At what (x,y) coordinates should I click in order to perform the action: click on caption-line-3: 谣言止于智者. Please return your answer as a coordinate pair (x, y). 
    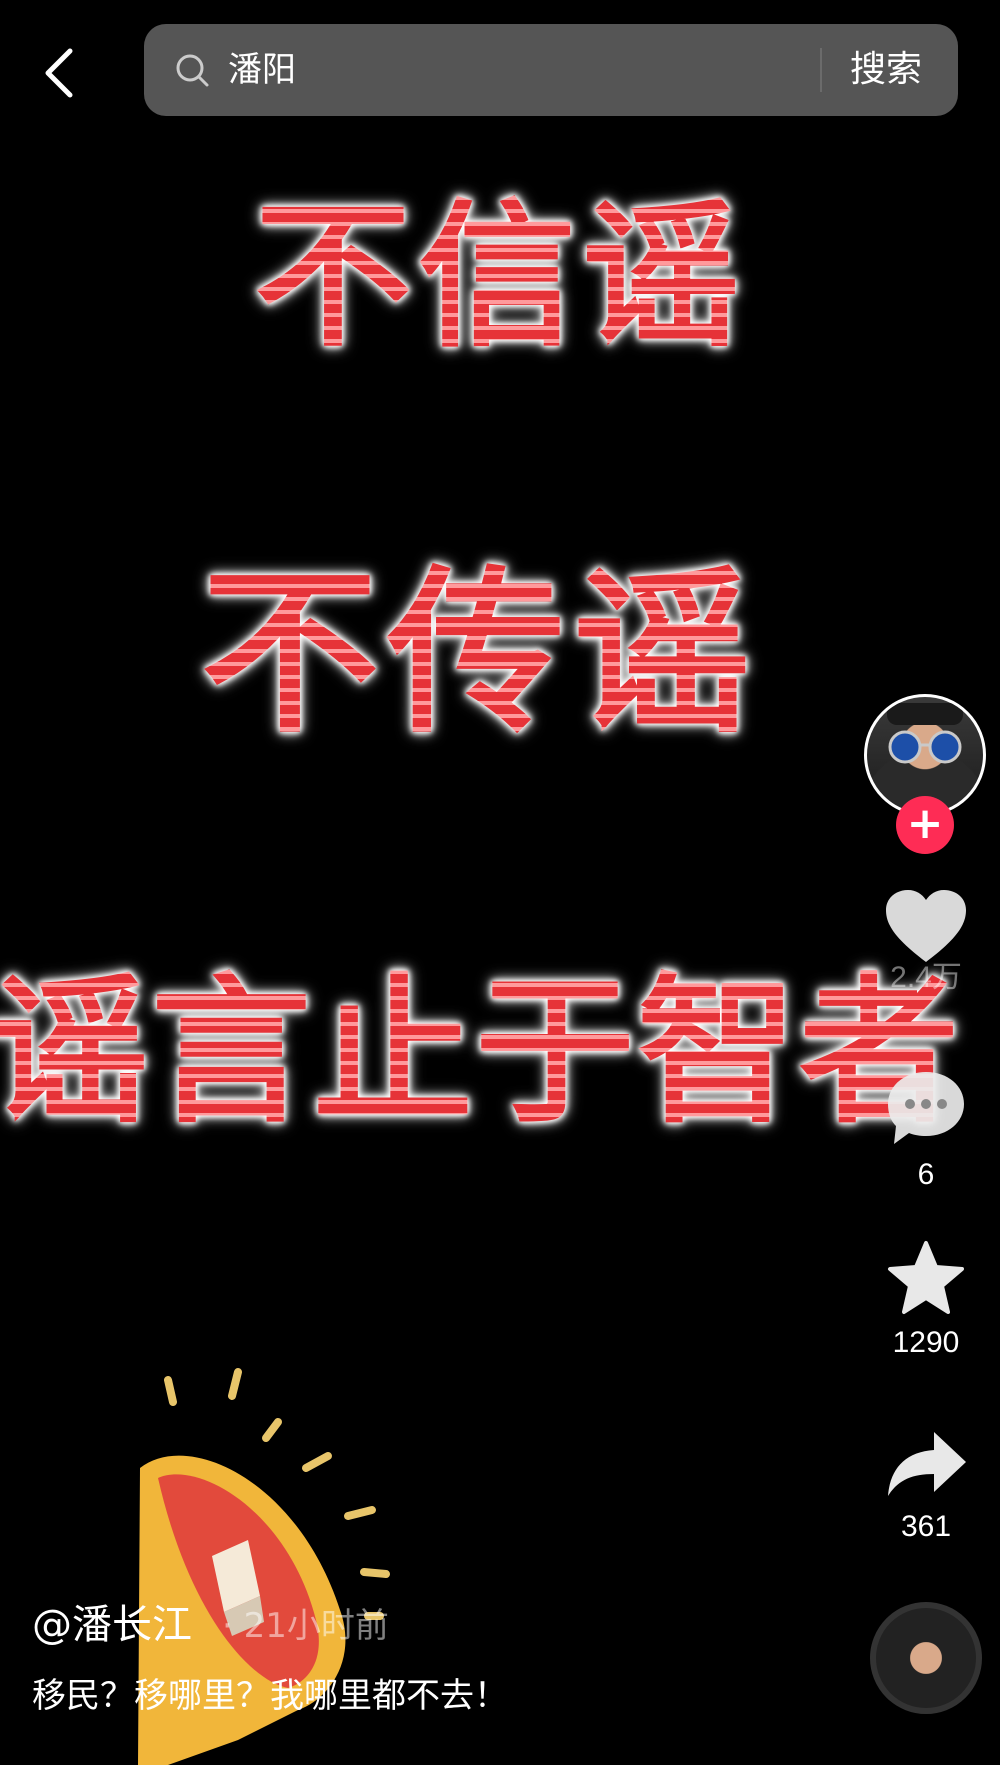
    Looking at the image, I should click on (490, 1038).